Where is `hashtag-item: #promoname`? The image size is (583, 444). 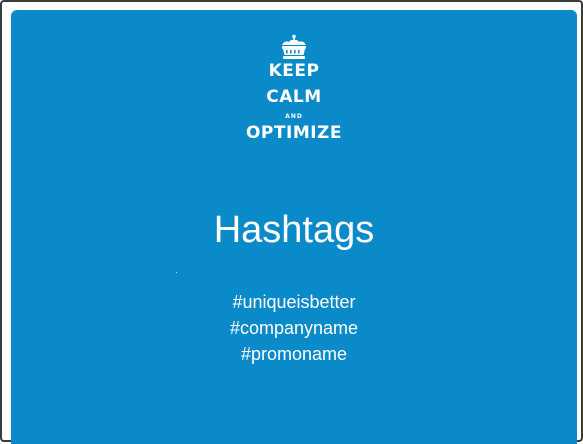 hashtag-item: #promoname is located at coordinates (294, 354).